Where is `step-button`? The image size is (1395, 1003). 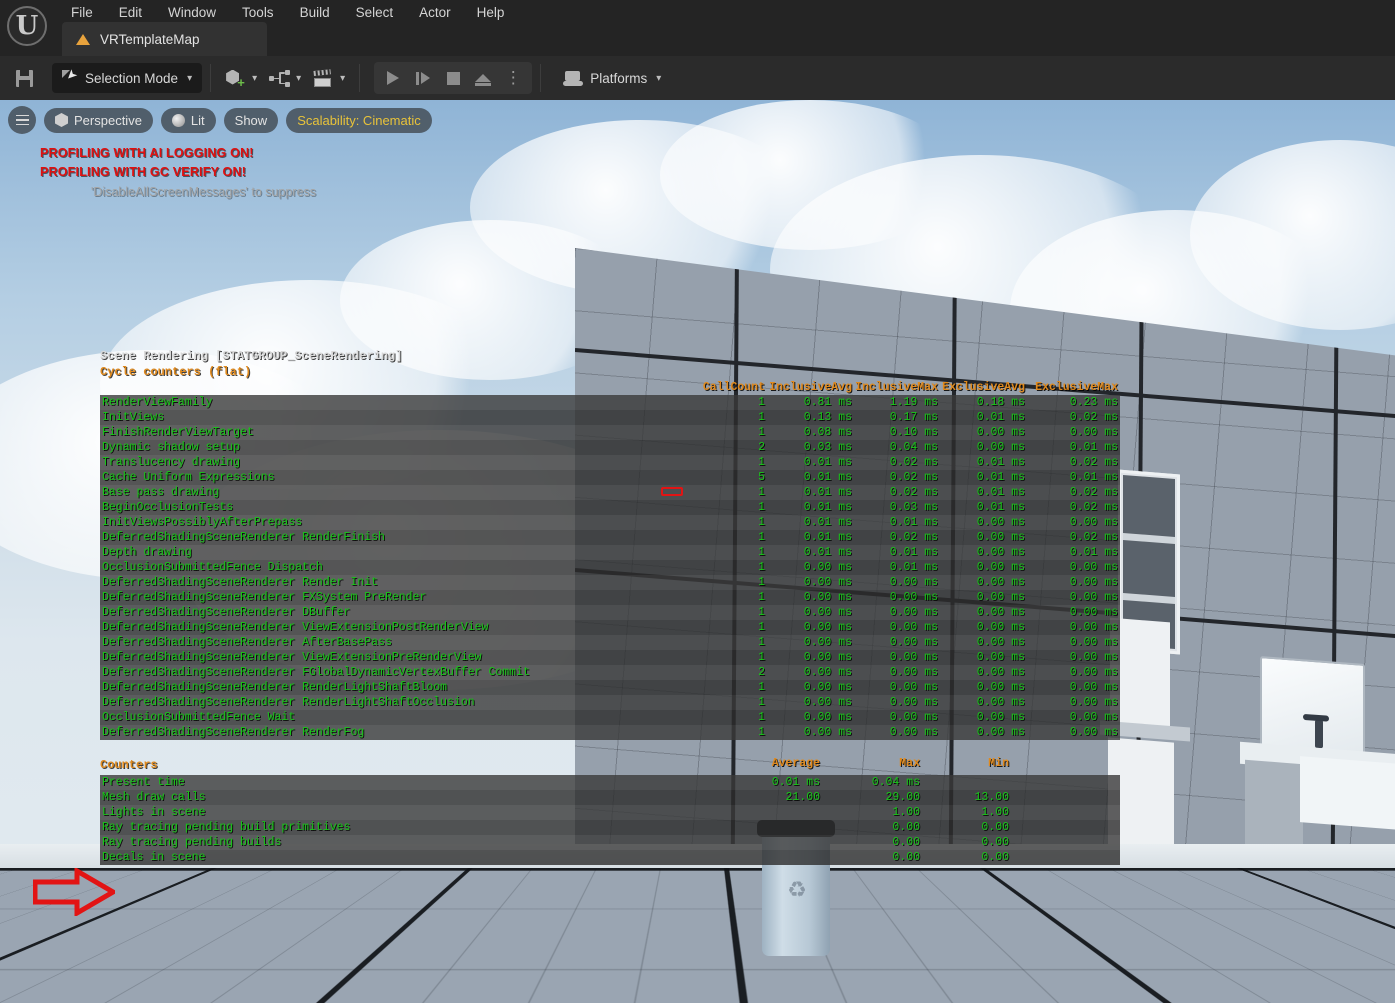 step-button is located at coordinates (423, 78).